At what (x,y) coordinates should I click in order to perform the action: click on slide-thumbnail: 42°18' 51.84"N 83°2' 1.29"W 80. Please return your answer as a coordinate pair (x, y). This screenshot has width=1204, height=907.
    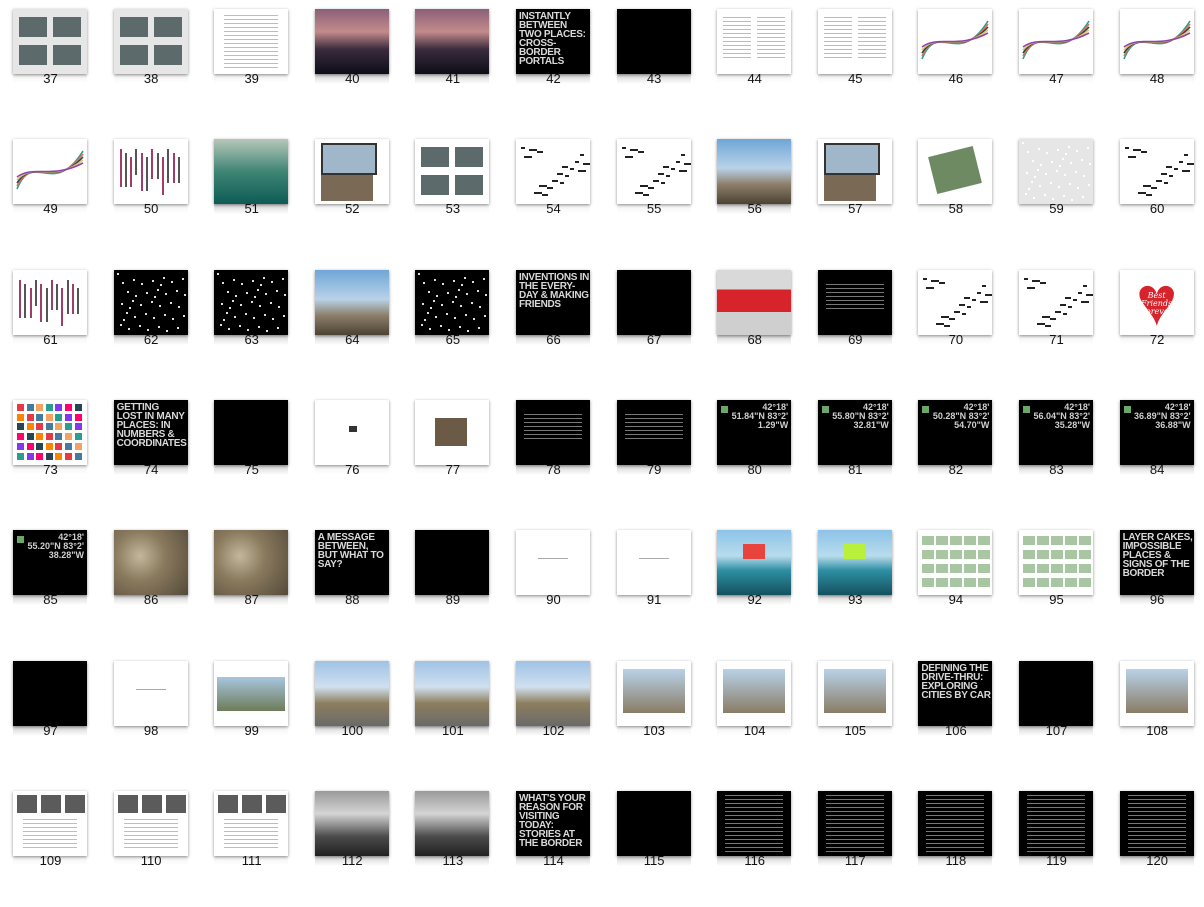
    Looking at the image, I should click on (754, 453).